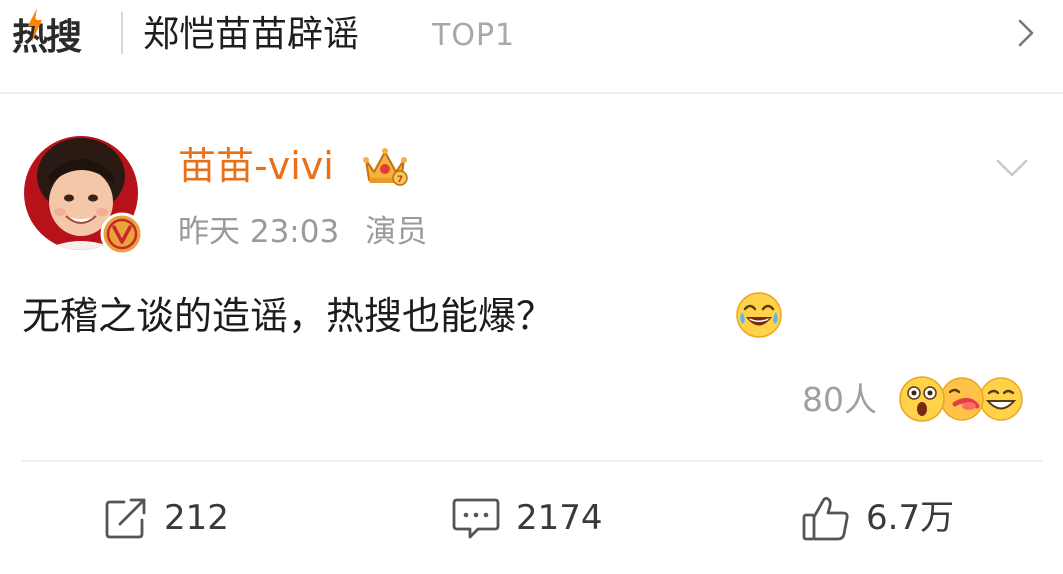 This screenshot has height=574, width=1063. Describe the element at coordinates (35, 25) in the screenshot. I see `hot-spark-icon` at that location.